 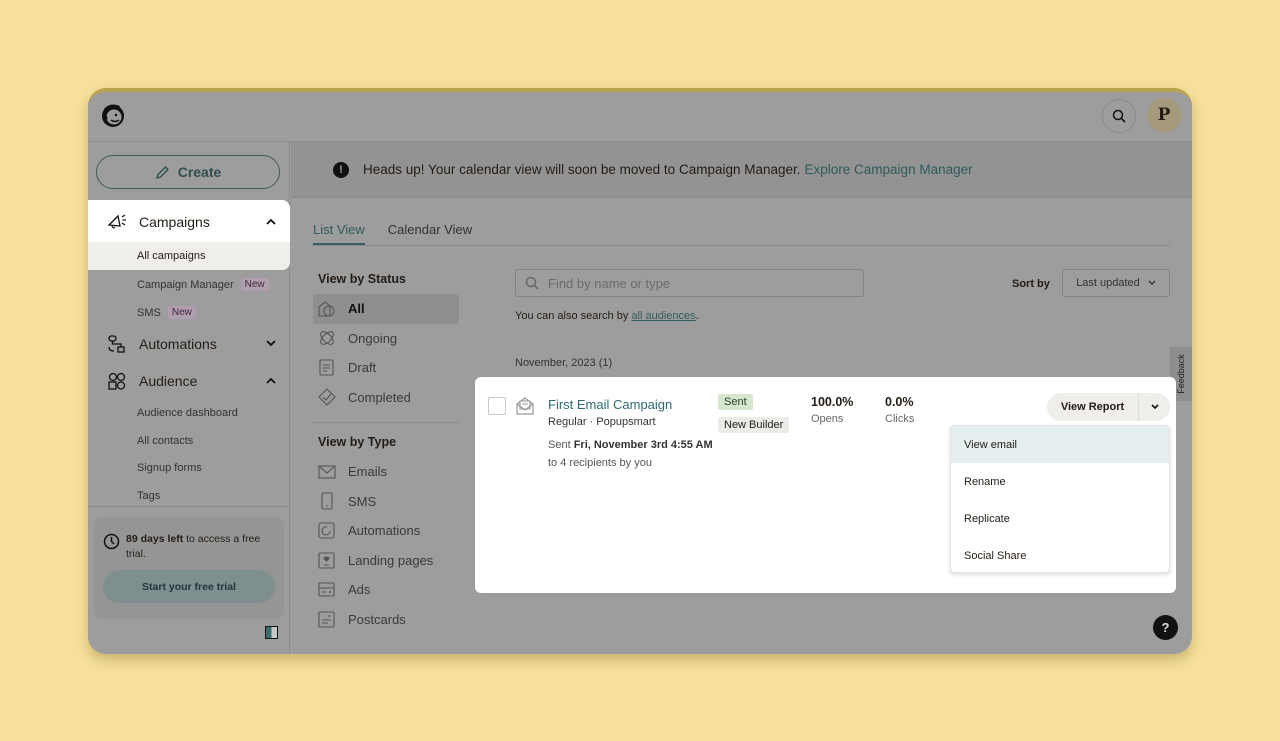 I want to click on nav-item-campaign-manager: Campaign Manager New, so click(x=203, y=284).